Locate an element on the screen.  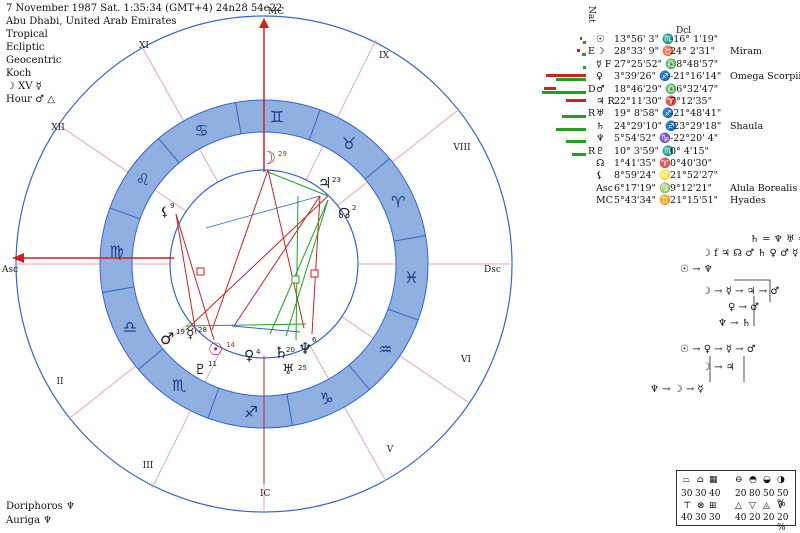
ic-label: IC is located at coordinates (265, 494).